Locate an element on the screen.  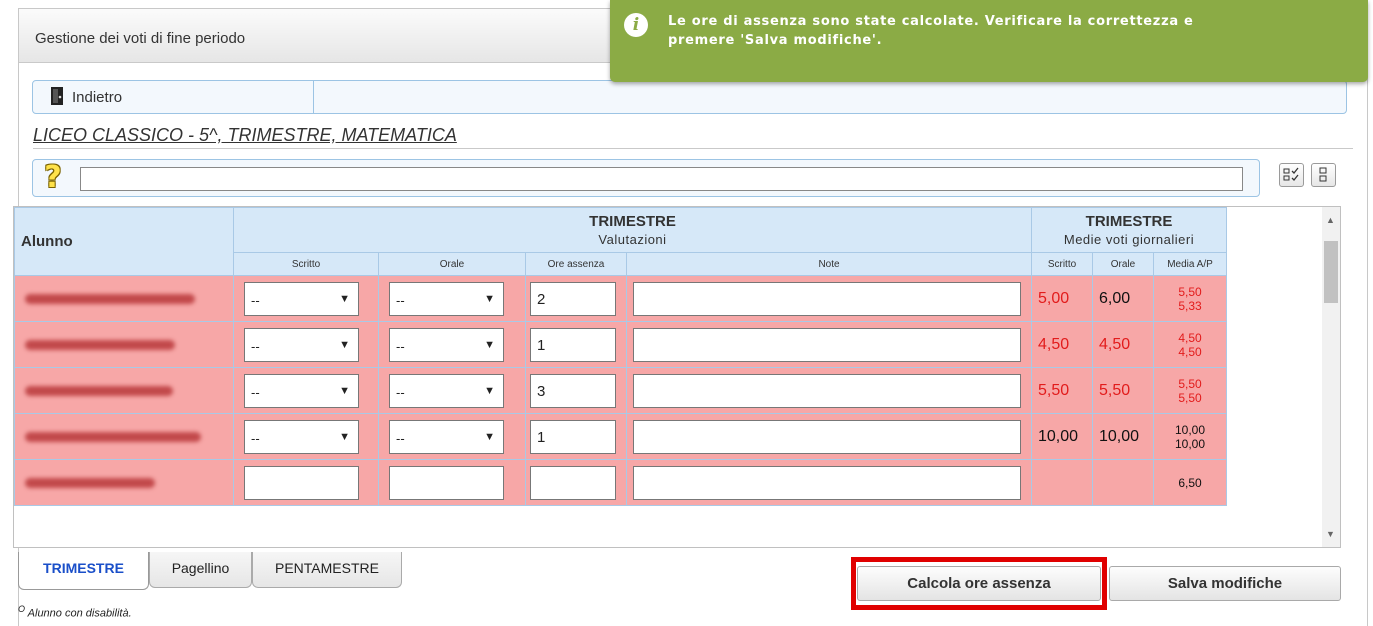
media-ap: 6,50 is located at coordinates (1190, 482).